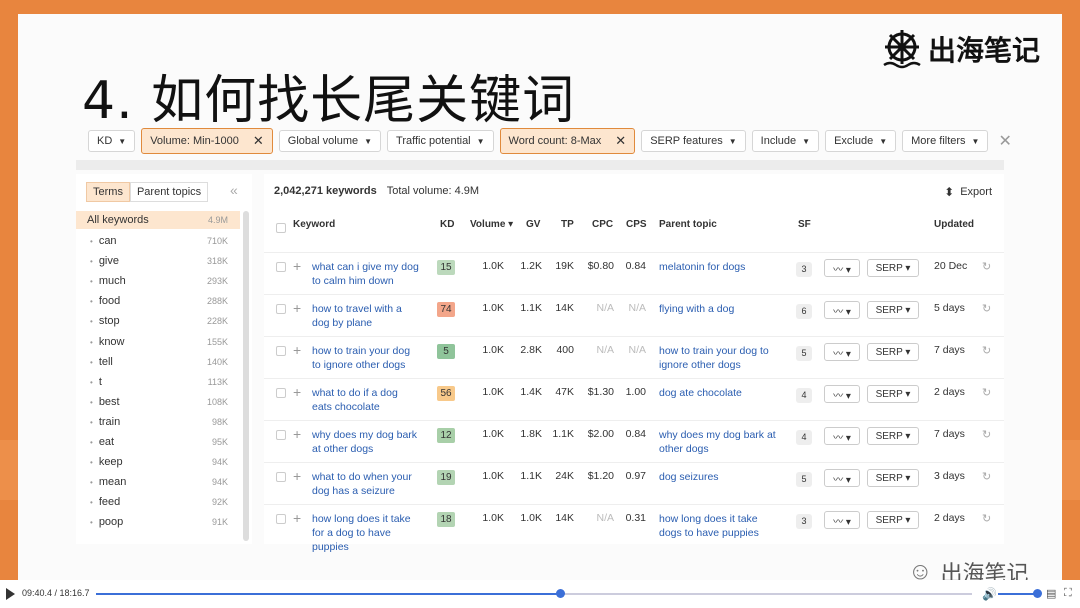  Describe the element at coordinates (158, 301) in the screenshot. I see `sidebar-item-term: • food 288K` at that location.